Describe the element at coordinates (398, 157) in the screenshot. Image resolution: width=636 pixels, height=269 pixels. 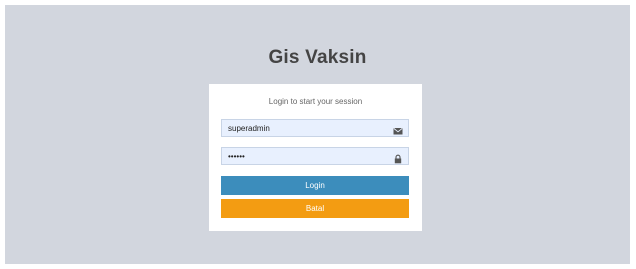
I see `lock-icon` at that location.